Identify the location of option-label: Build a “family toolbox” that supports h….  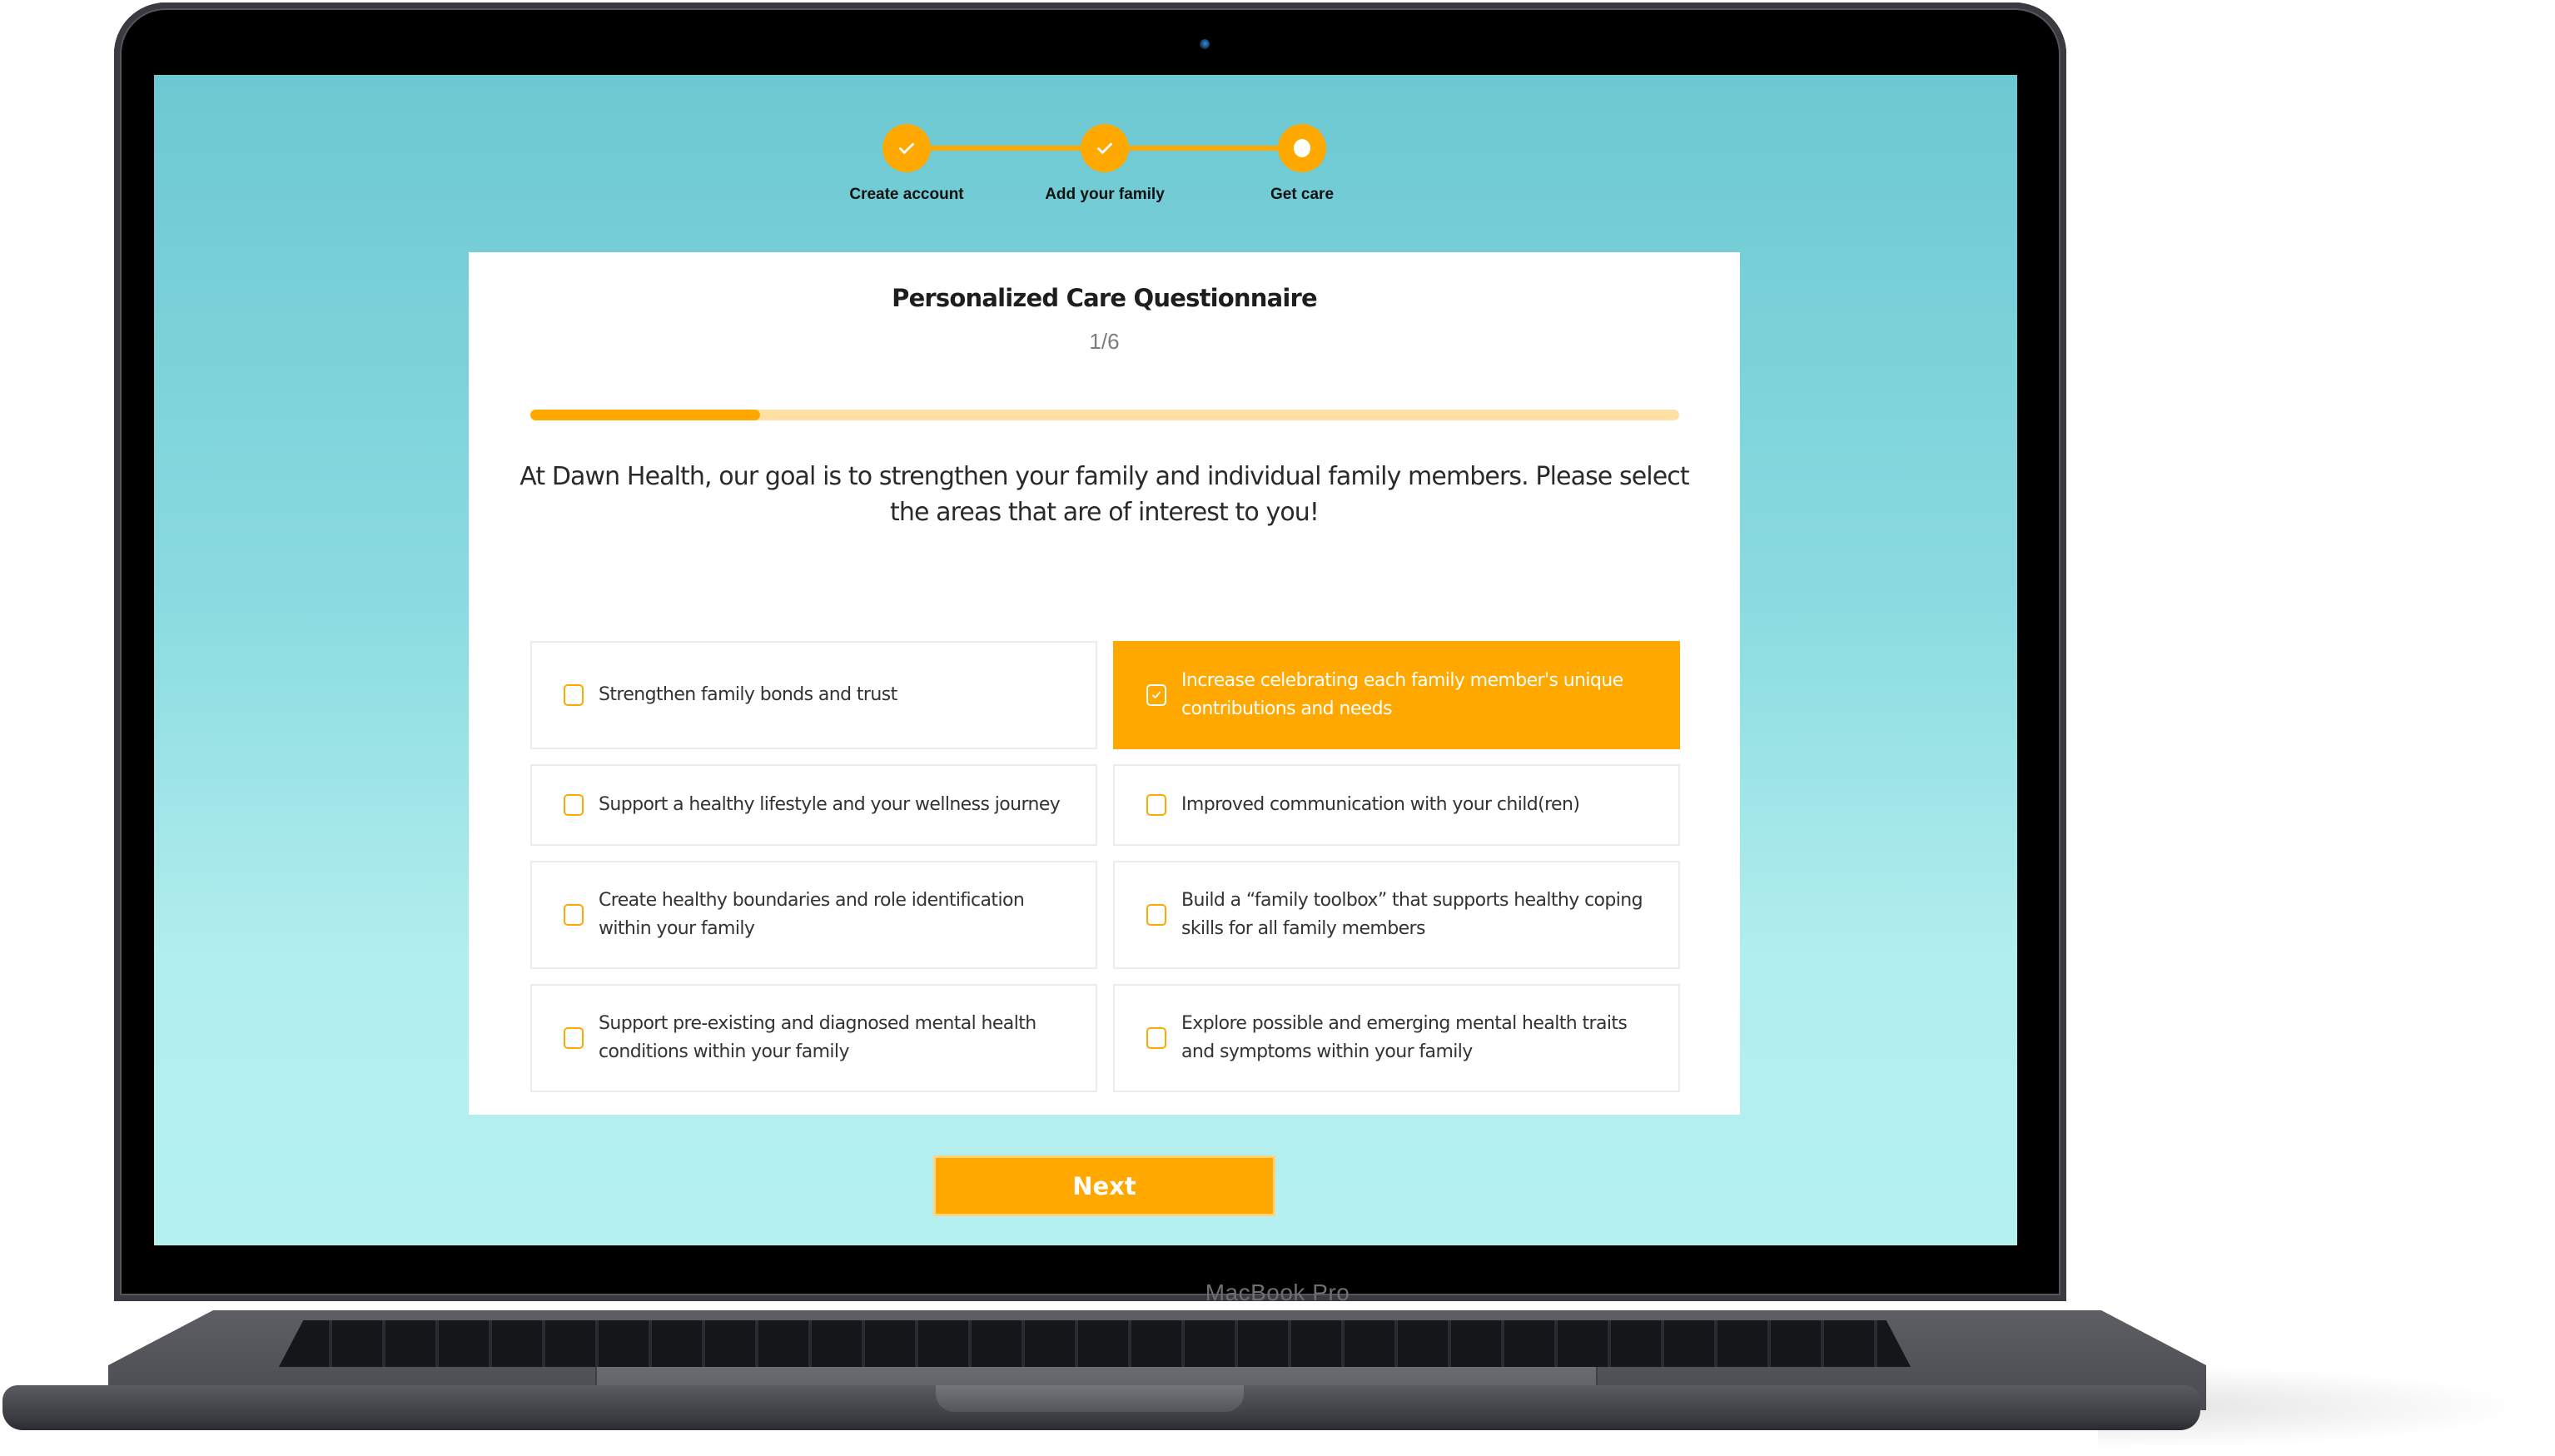
(1412, 914).